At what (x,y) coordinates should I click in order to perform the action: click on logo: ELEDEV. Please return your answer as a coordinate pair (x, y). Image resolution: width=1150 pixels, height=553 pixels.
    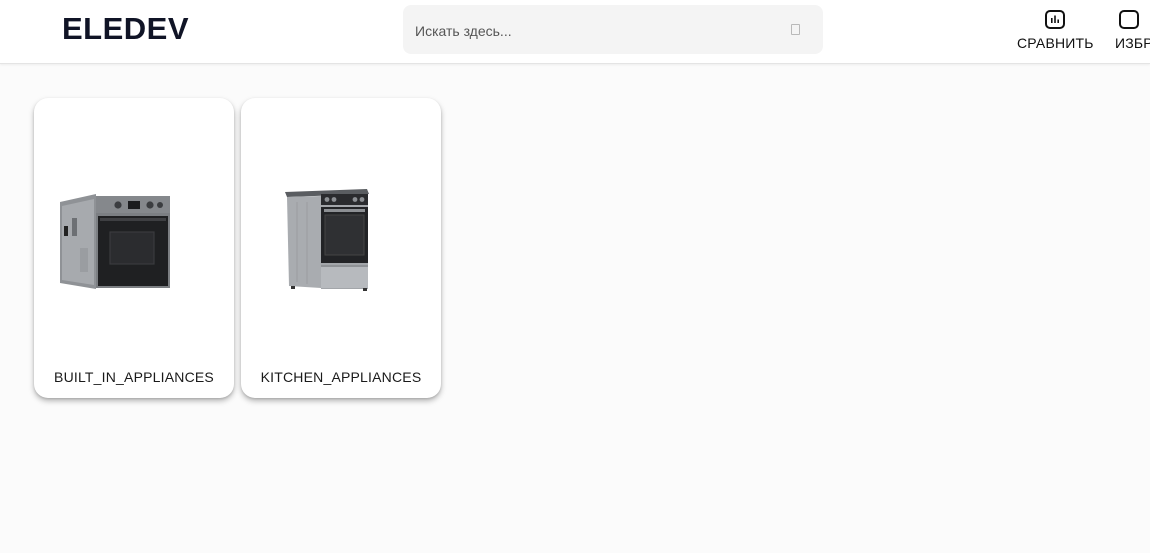
    Looking at the image, I should click on (125, 29).